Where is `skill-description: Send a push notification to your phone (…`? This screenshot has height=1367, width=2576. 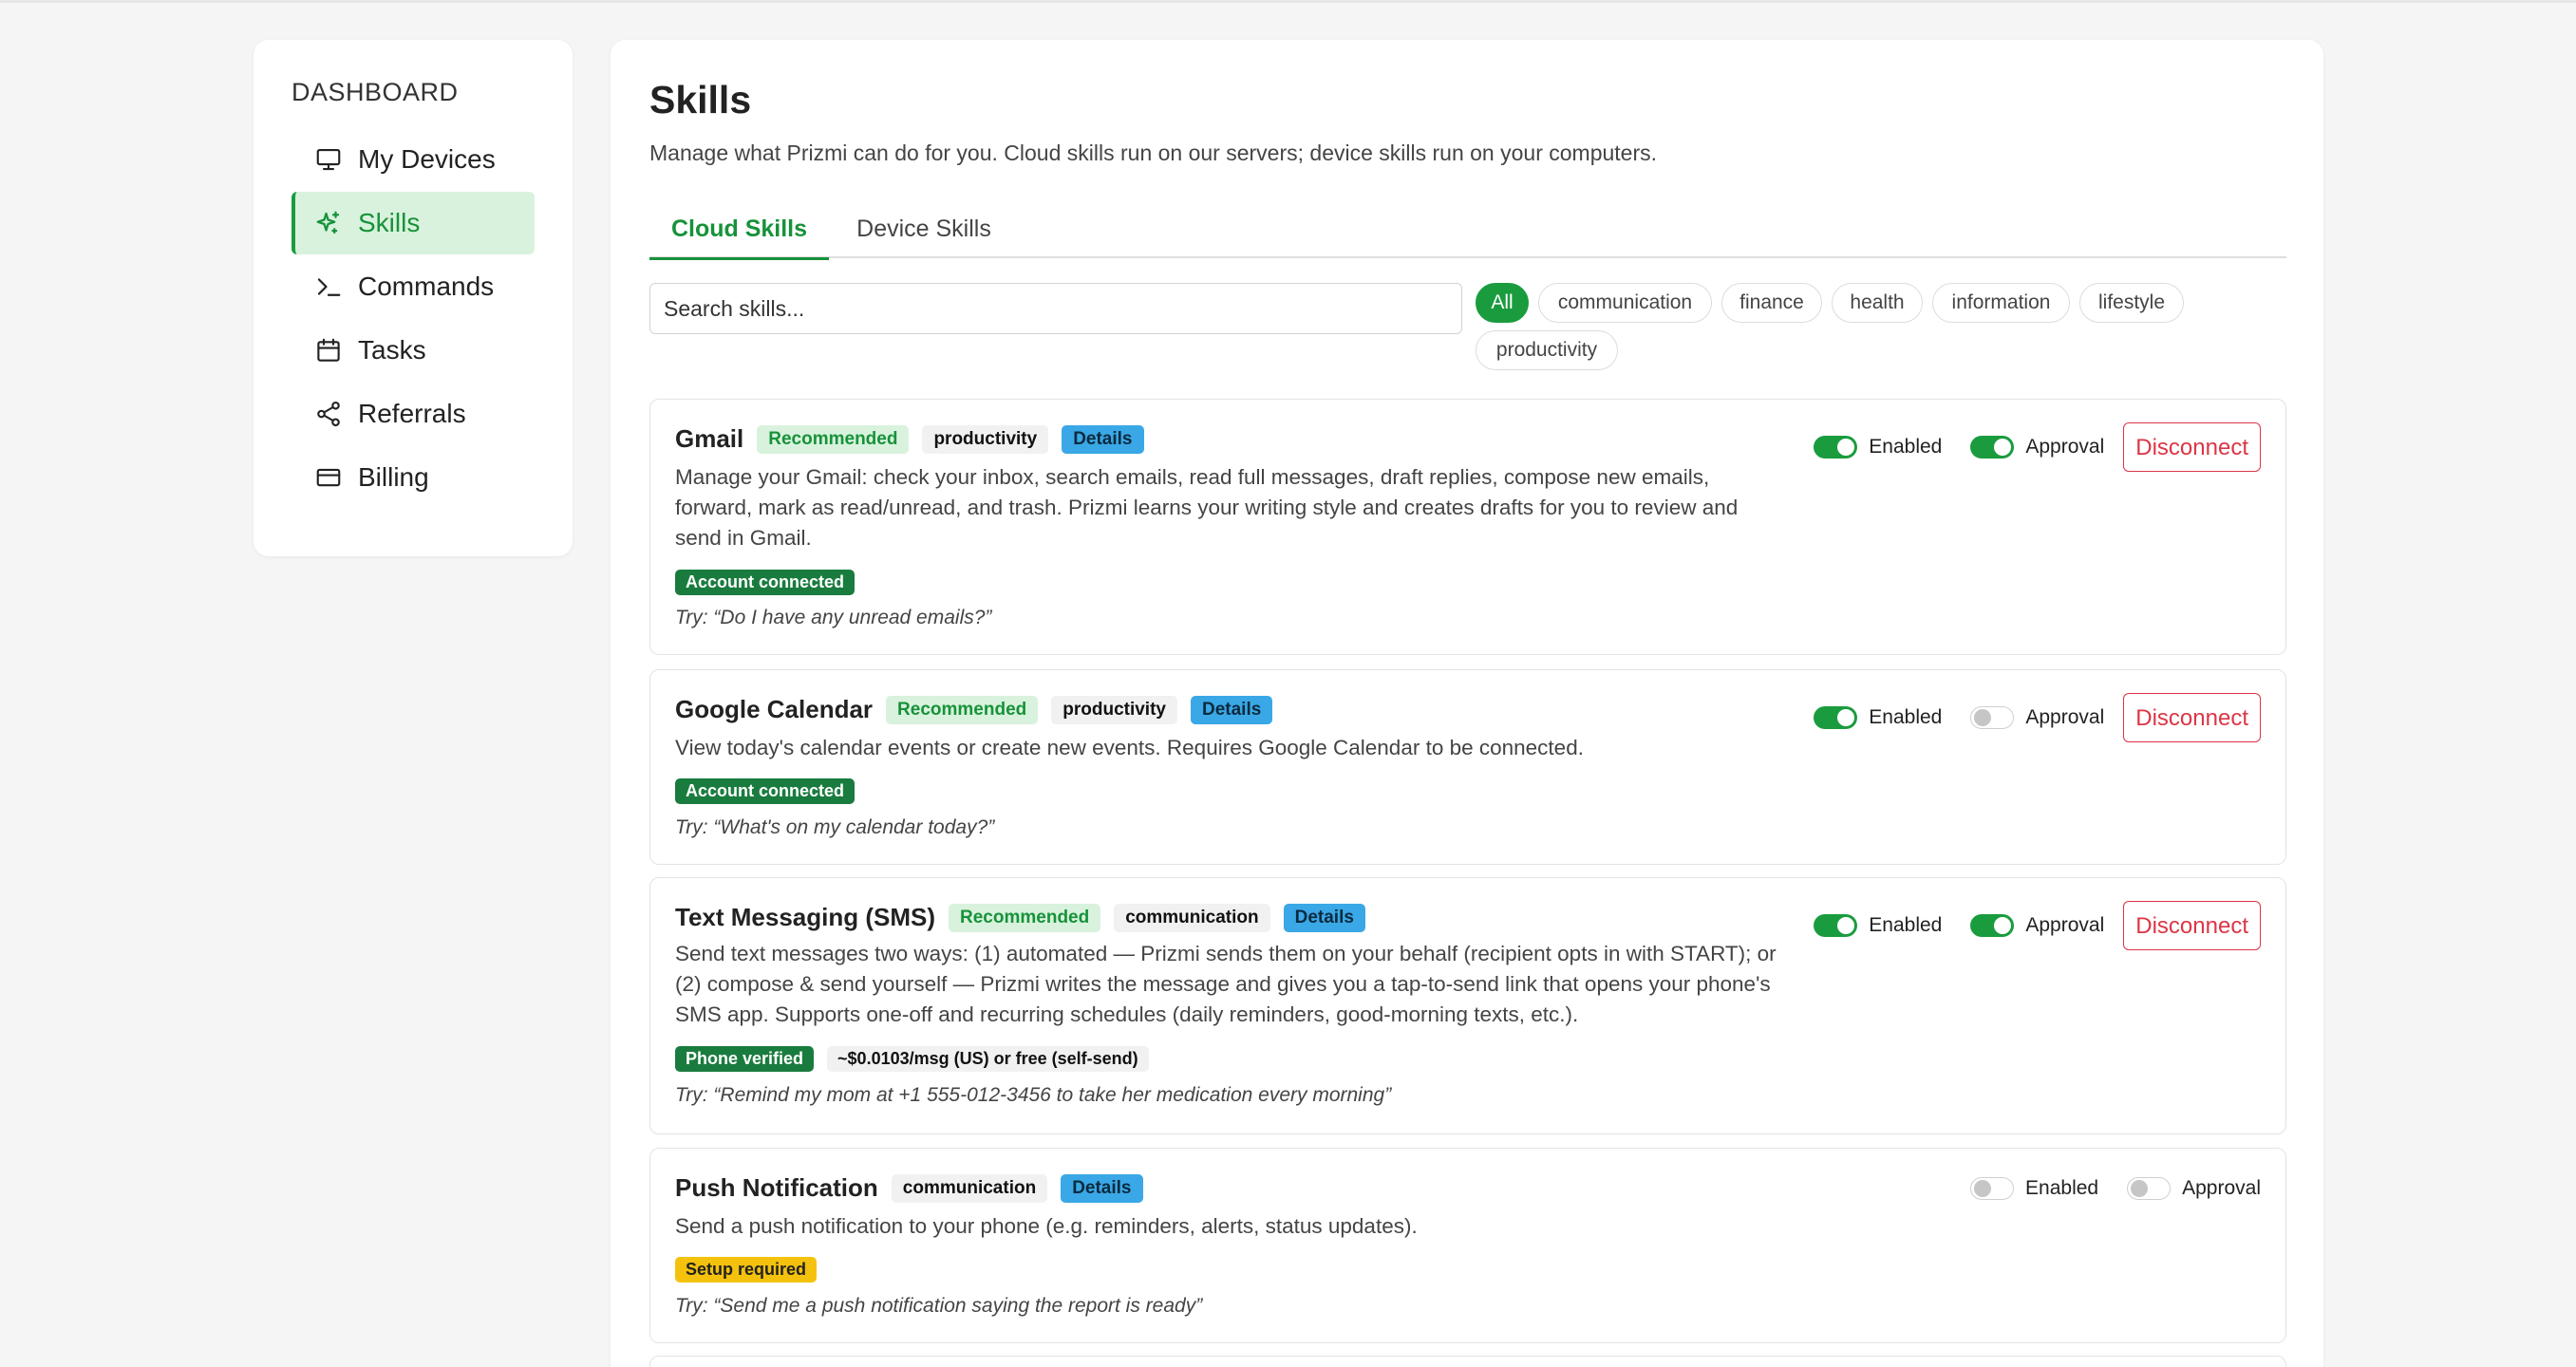
skill-description: Send a push notification to your phone (… is located at coordinates (1046, 1226).